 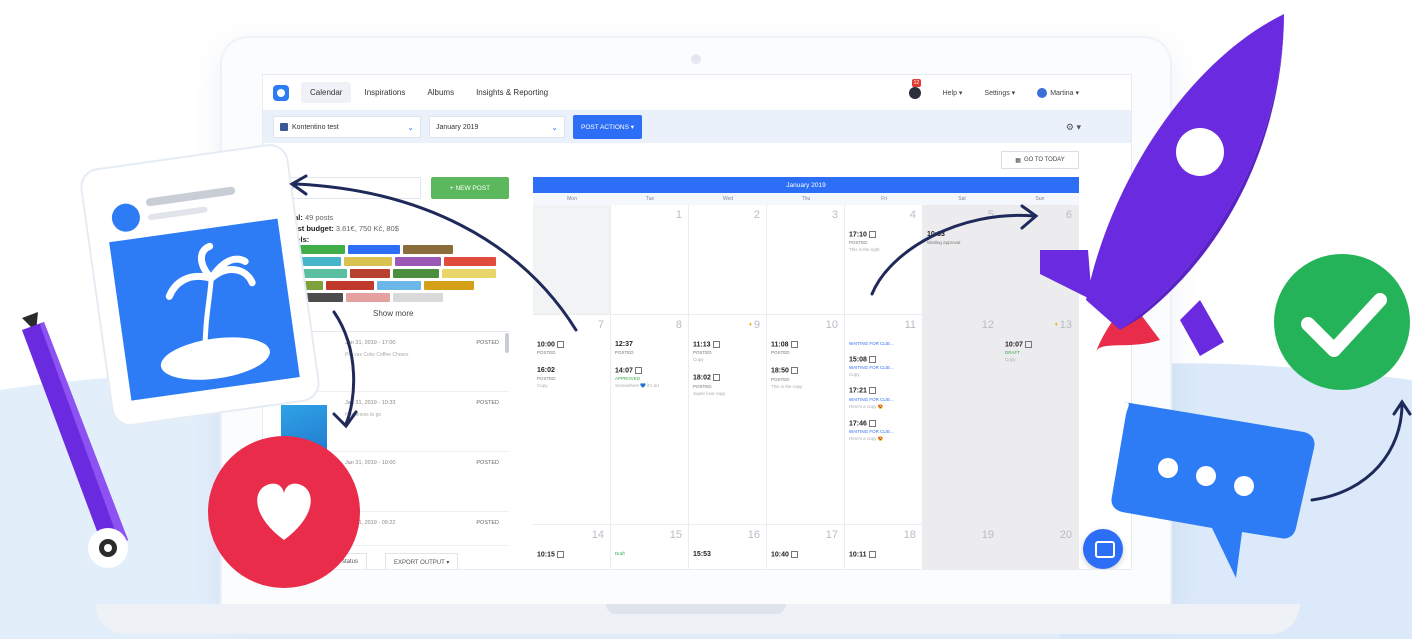 I want to click on tab-insights-reporting: Insights & Reporting, so click(x=512, y=92).